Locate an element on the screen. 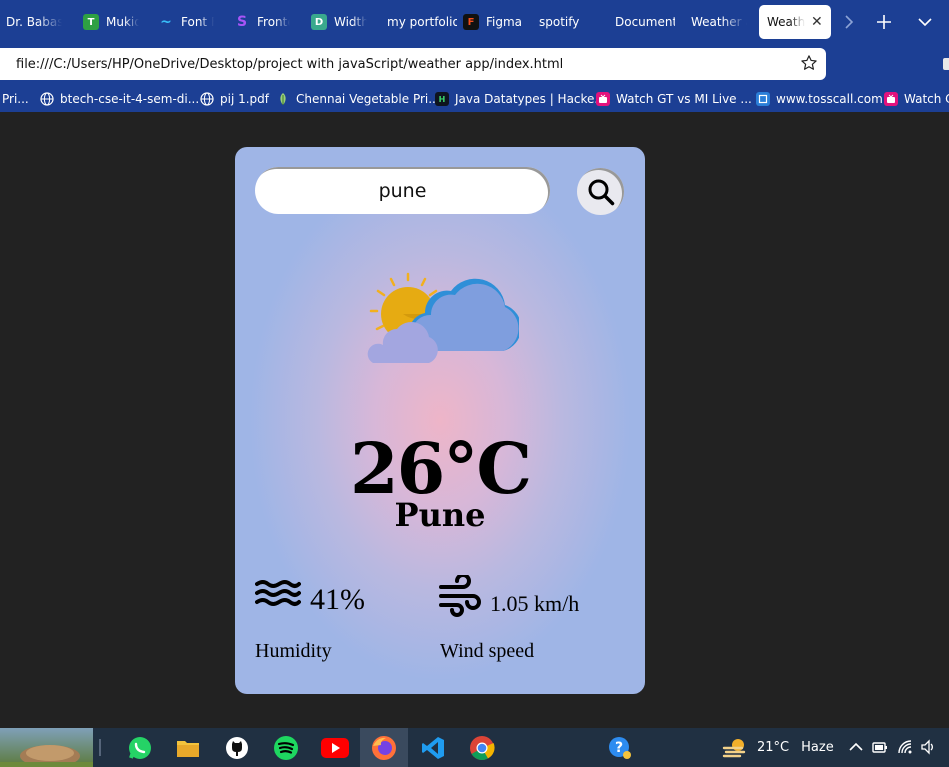 This screenshot has width=949, height=767. tab: D Width is located at coordinates (339, 22).